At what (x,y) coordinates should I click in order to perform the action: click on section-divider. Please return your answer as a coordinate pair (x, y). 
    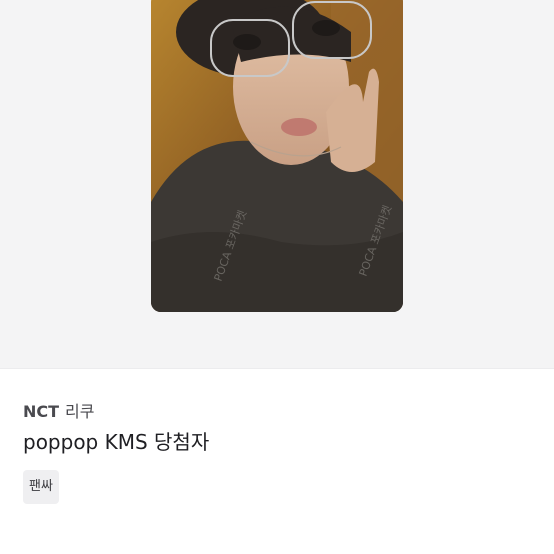
    Looking at the image, I should click on (277, 368).